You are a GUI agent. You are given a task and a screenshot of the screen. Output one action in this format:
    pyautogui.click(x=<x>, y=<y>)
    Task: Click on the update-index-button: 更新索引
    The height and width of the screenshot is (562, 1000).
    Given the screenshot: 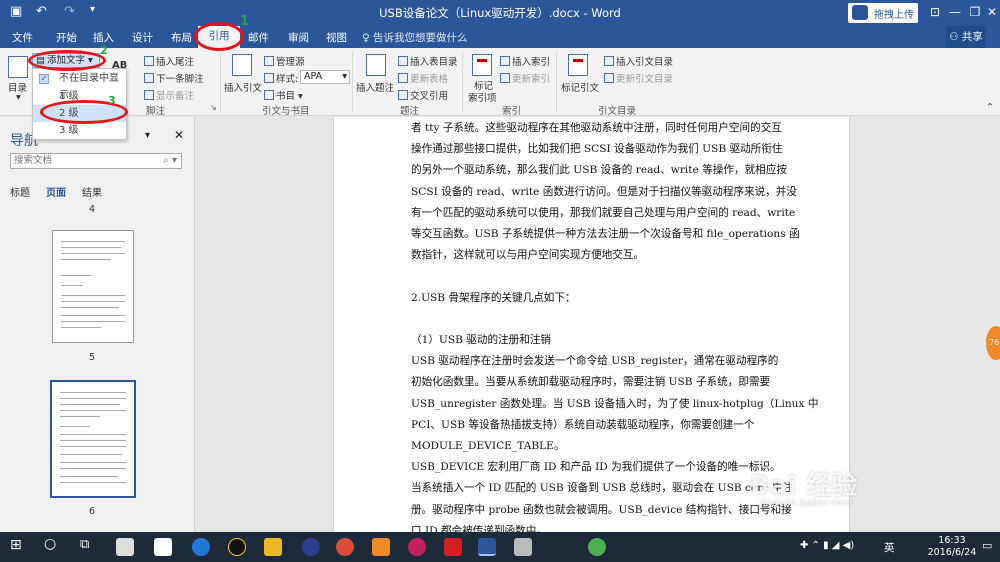 What is the action you would take?
    pyautogui.click(x=525, y=78)
    